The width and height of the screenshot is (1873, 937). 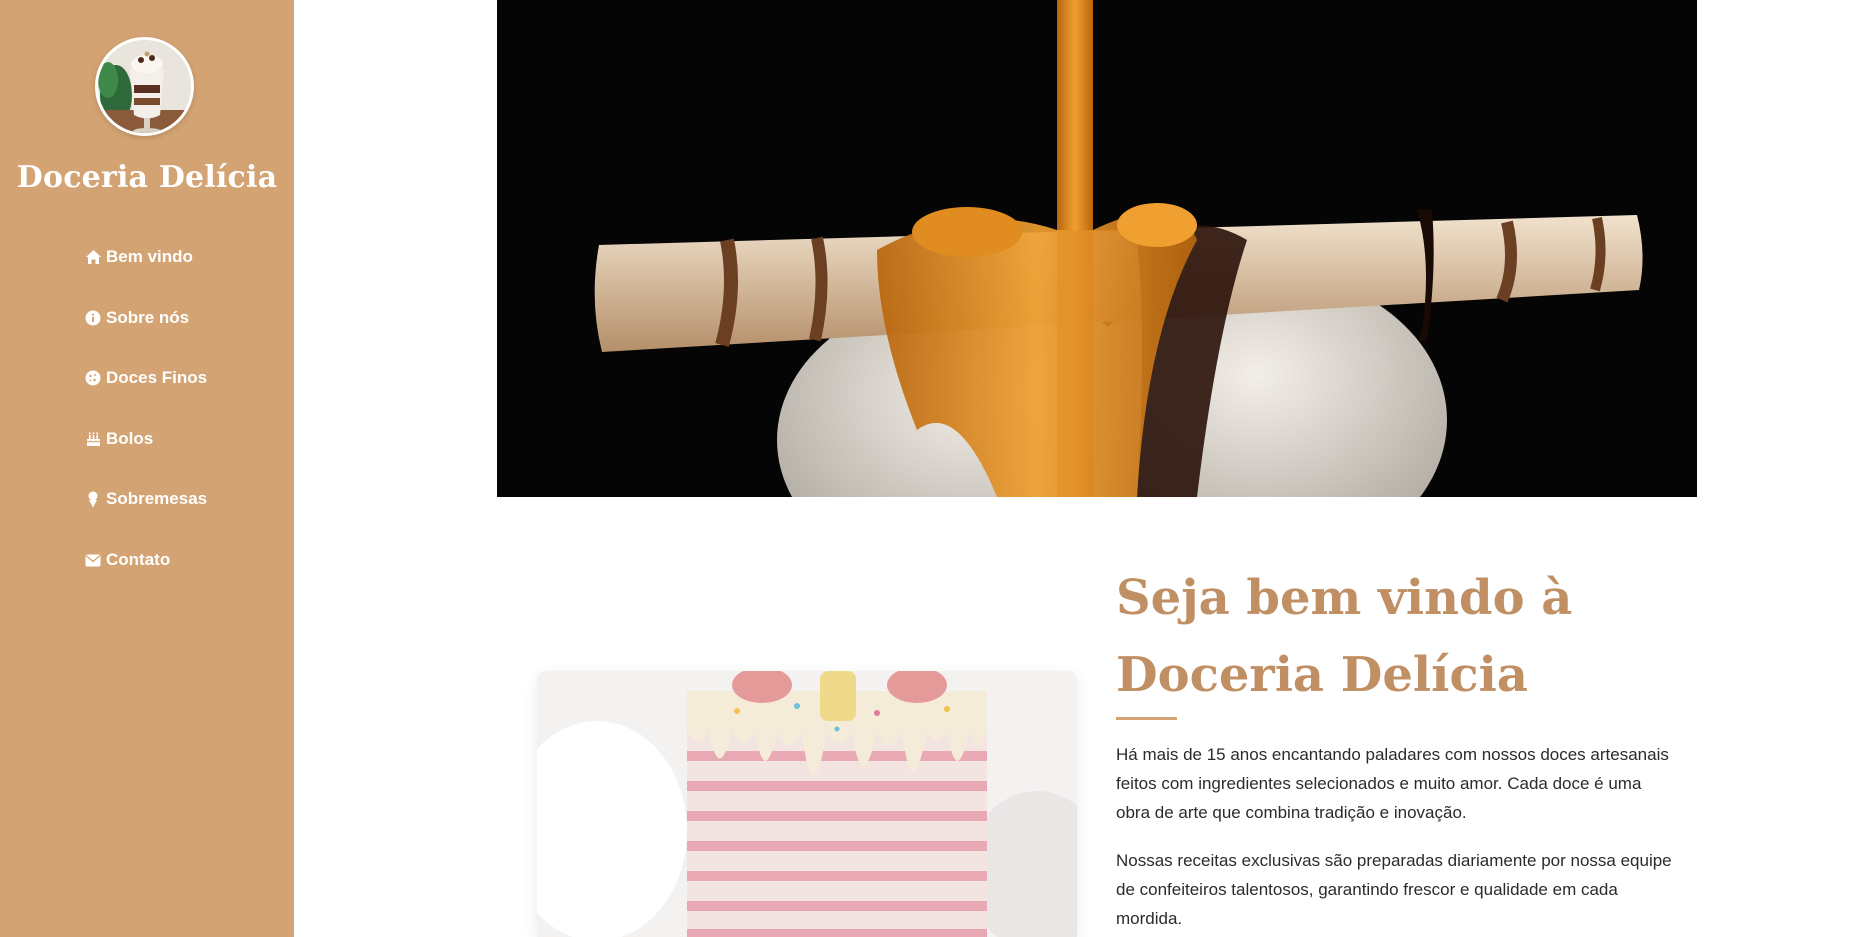 I want to click on sidebar-item-bem-vindo: Bem vindo, so click(x=138, y=257).